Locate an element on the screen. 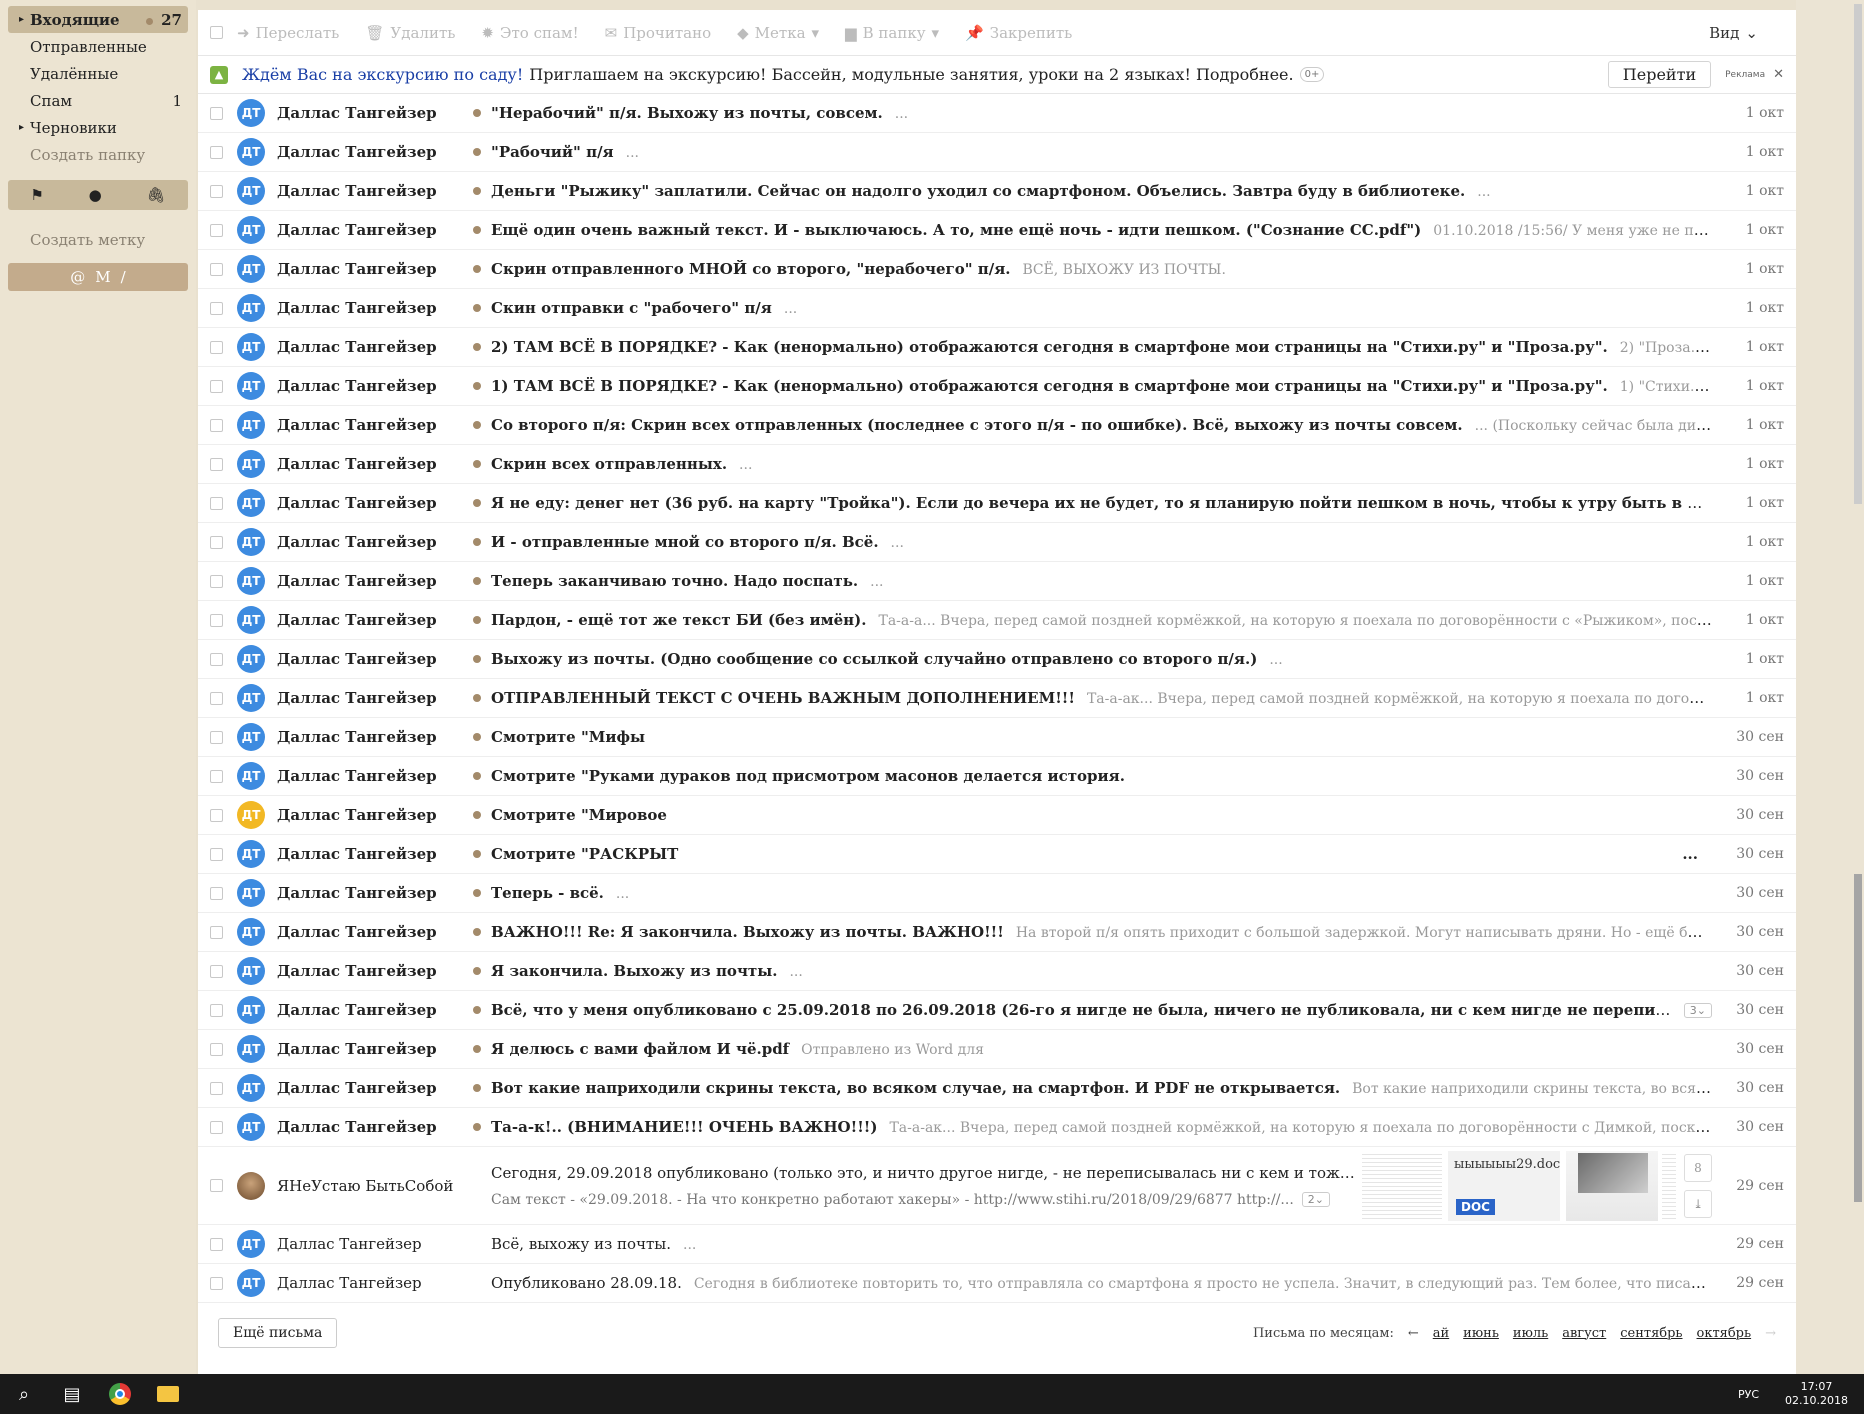  attachment-icon: 🖇 is located at coordinates (156, 195).